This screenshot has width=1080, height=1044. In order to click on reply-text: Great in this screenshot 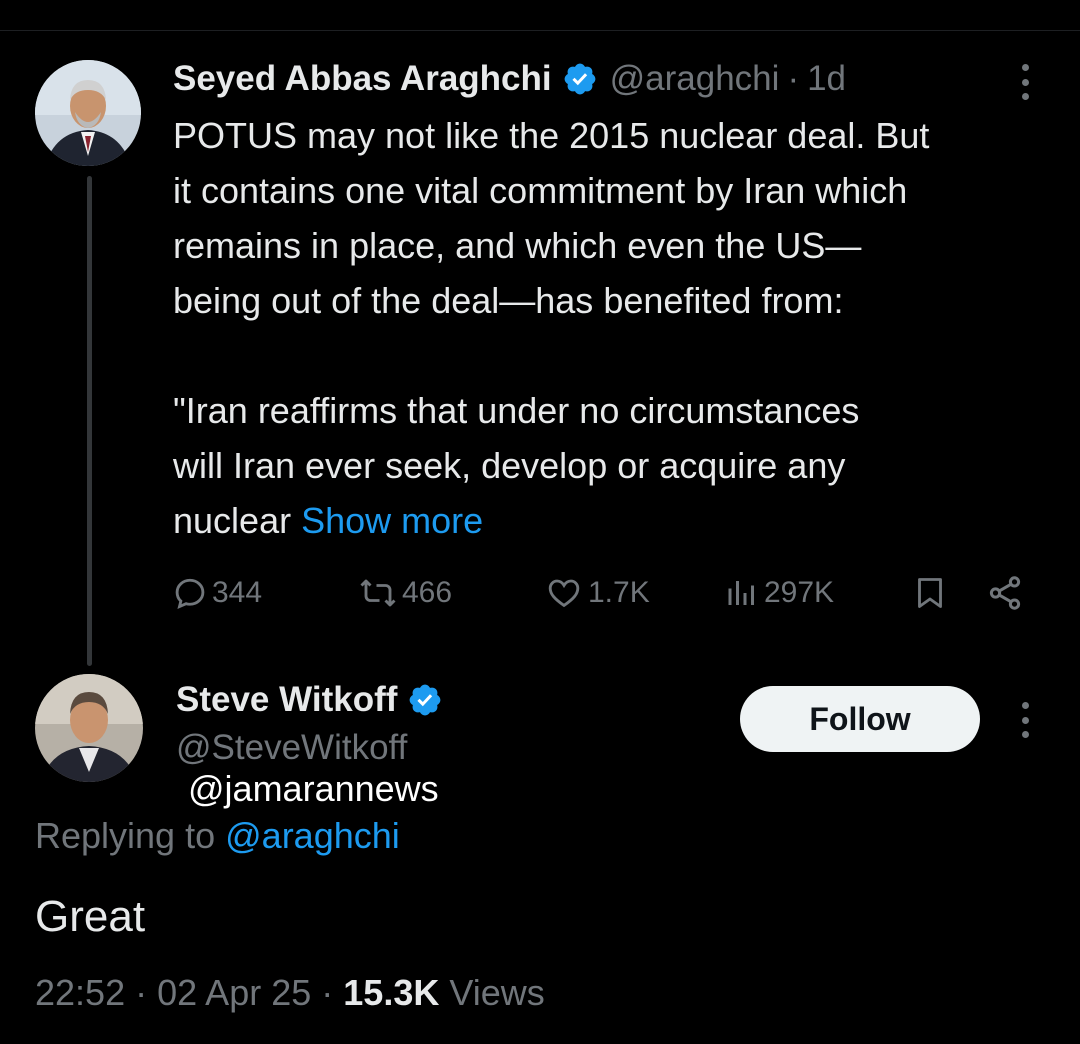, I will do `click(90, 916)`.